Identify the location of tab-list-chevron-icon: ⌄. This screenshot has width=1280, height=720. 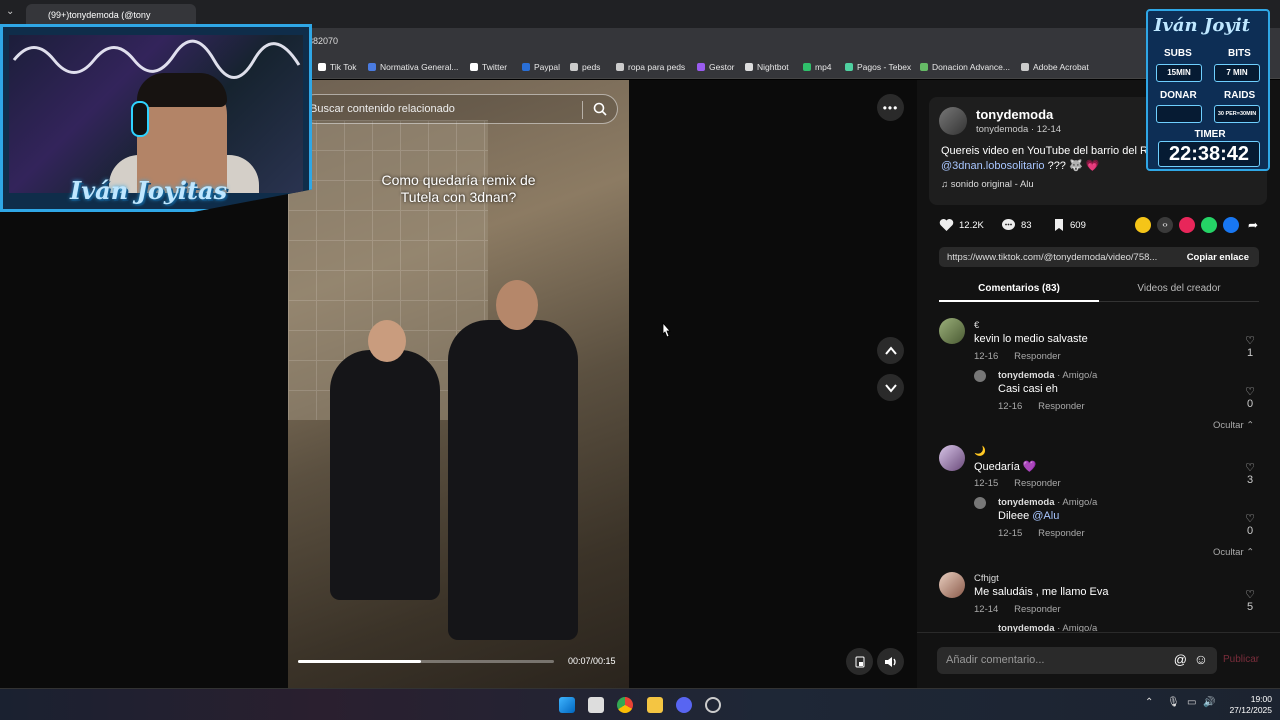
(10, 11).